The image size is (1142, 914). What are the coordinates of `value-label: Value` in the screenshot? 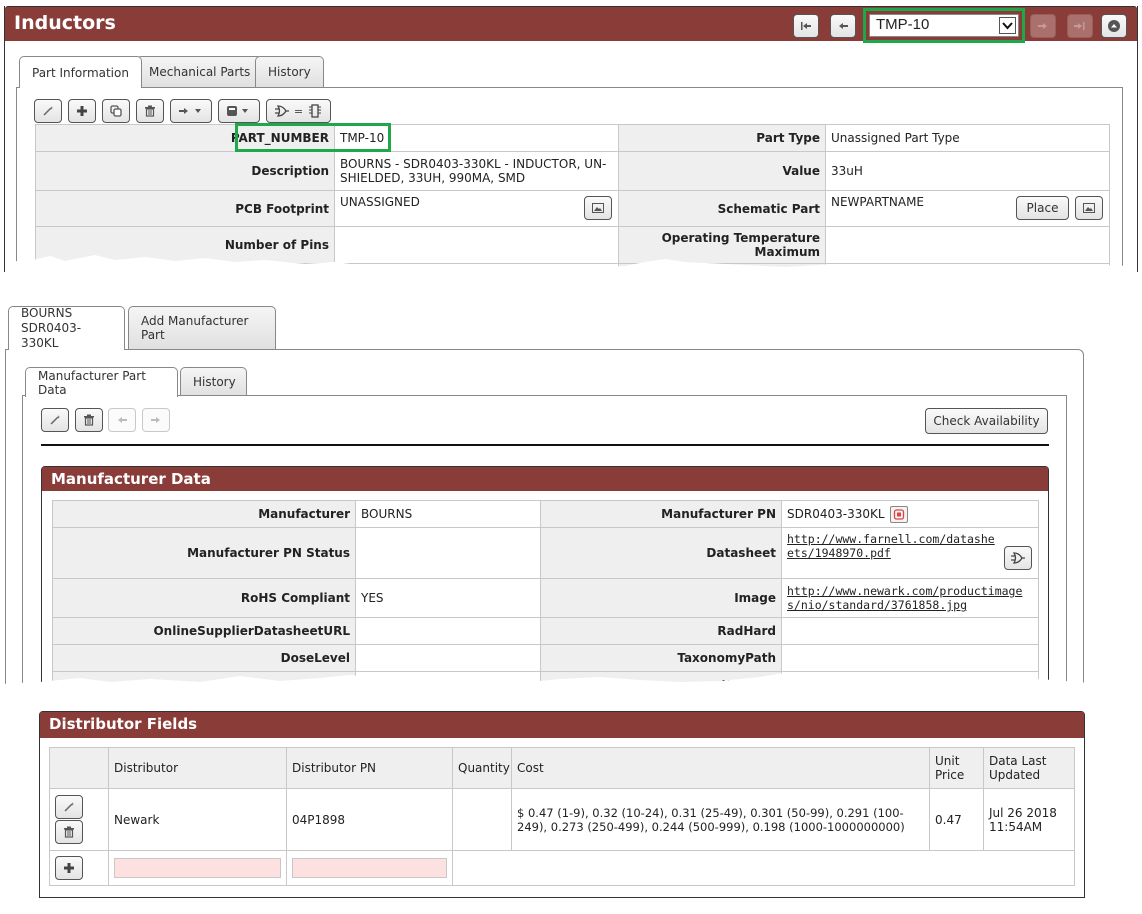 It's located at (722, 171).